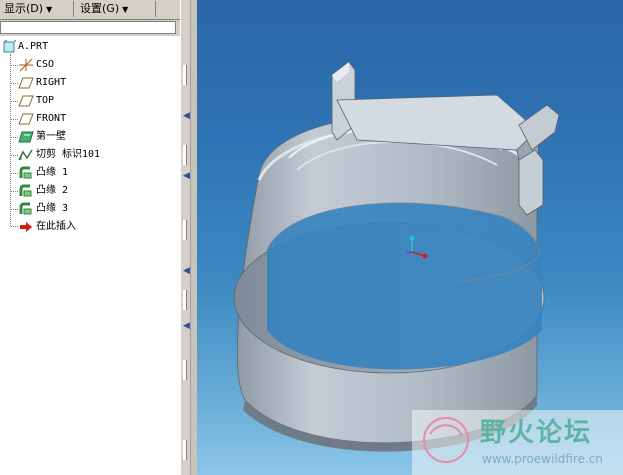 This screenshot has width=623, height=475. What do you see at coordinates (100, 8) in the screenshot?
I see `settings-menu-label: 设置(G)` at bounding box center [100, 8].